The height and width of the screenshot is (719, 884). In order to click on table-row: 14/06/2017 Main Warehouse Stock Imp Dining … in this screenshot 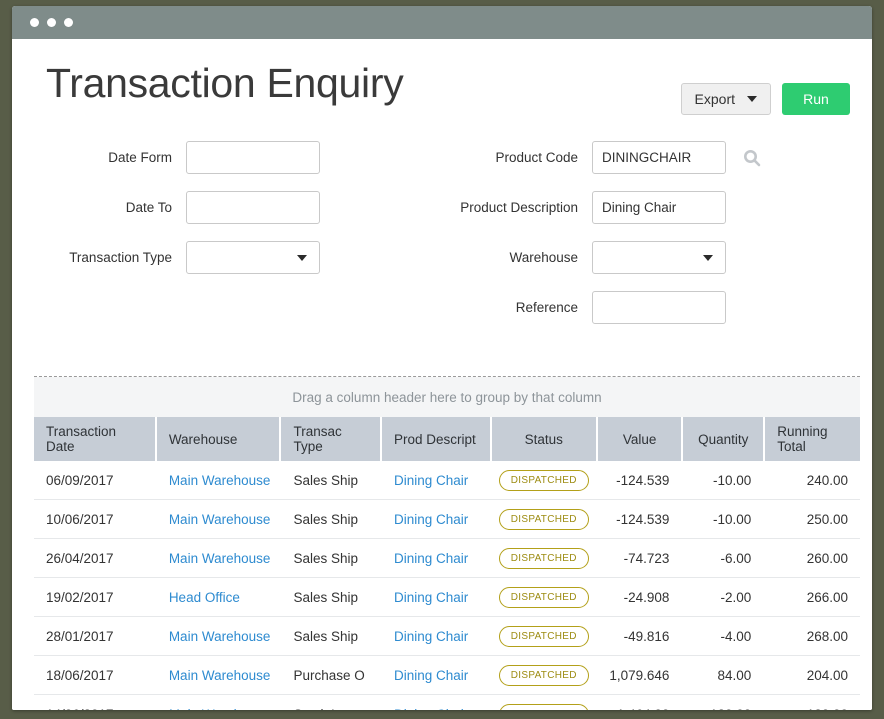, I will do `click(447, 702)`.